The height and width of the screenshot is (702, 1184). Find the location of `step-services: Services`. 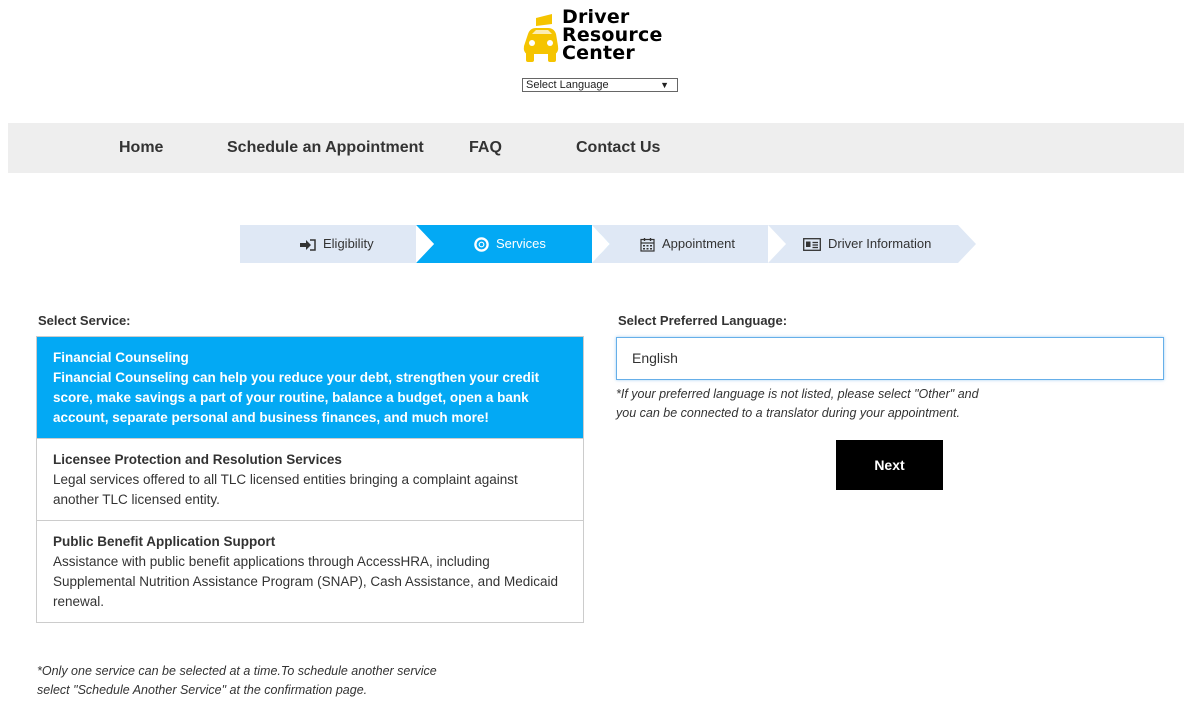

step-services: Services is located at coordinates (515, 244).